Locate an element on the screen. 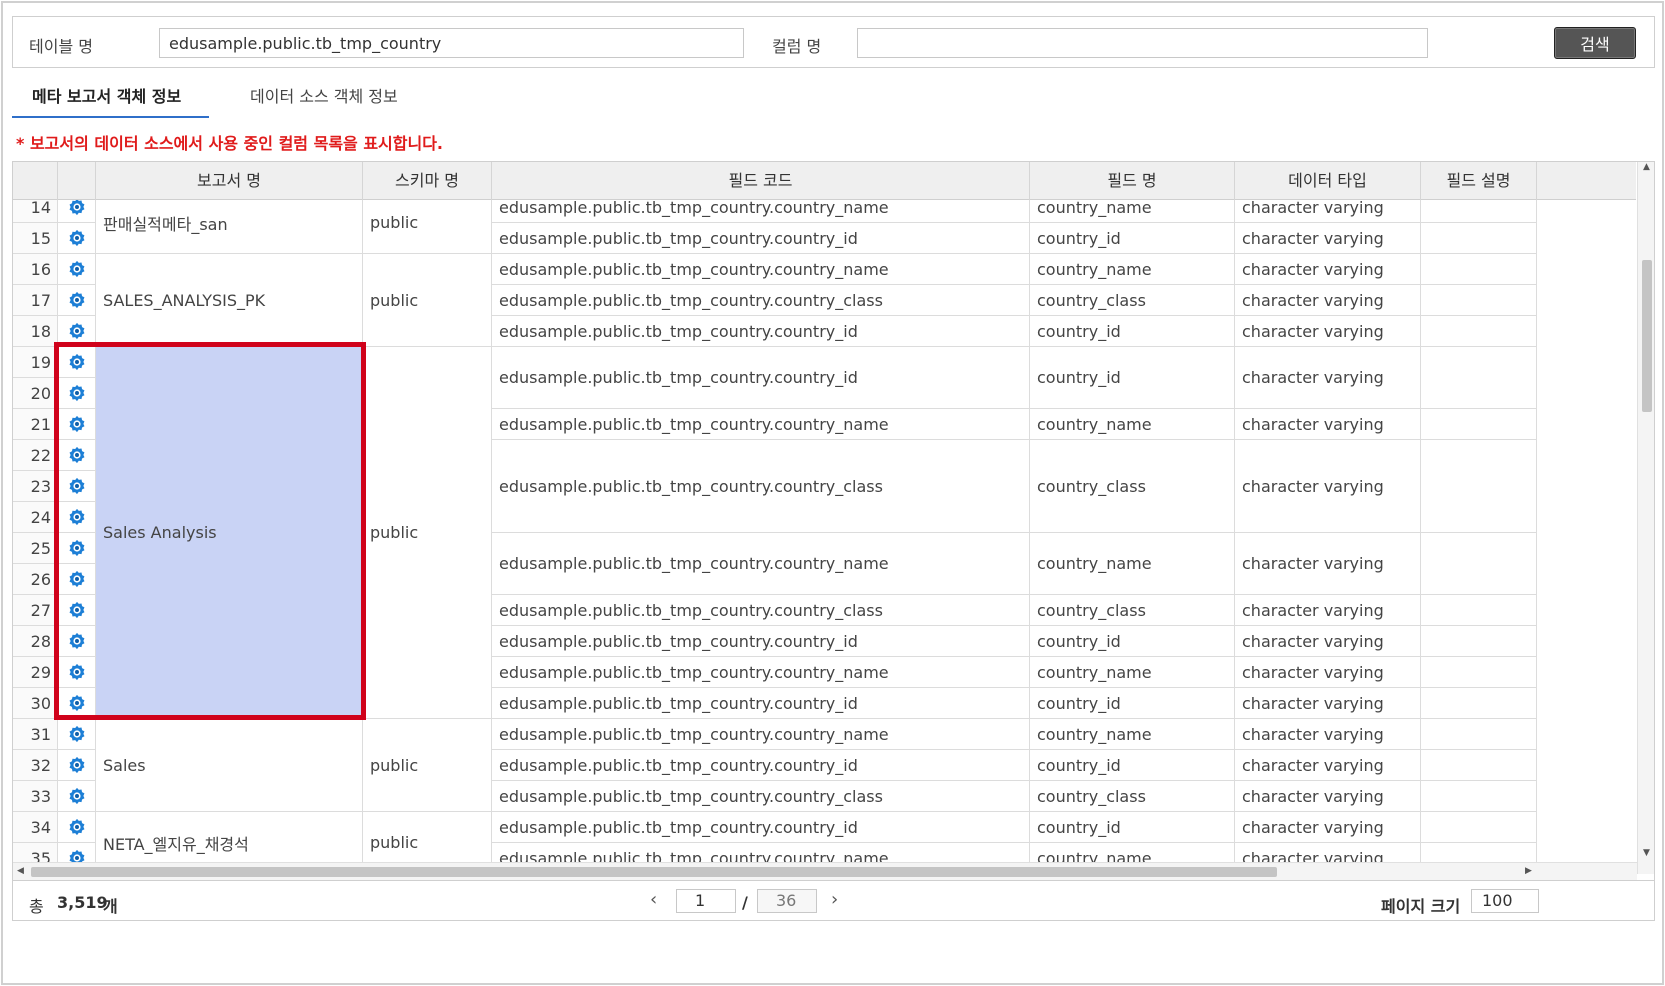 The height and width of the screenshot is (986, 1665). prev-page-icon: ‹ is located at coordinates (653, 899).